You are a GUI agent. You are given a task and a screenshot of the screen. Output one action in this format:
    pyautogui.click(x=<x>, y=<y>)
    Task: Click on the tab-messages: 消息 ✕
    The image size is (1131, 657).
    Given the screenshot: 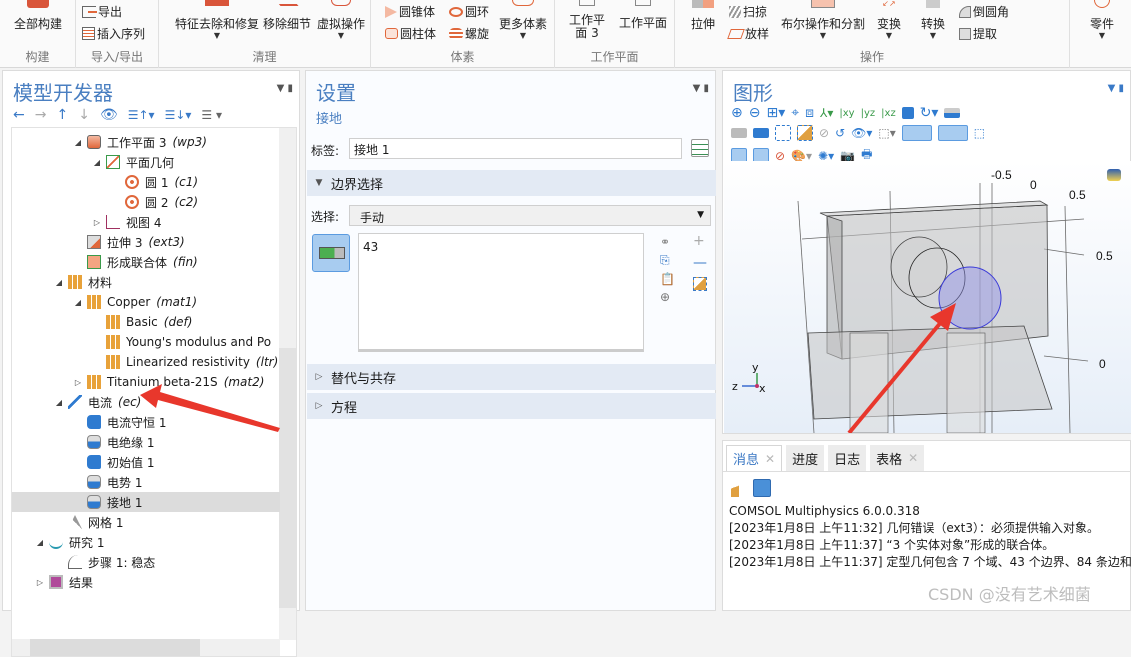 What is the action you would take?
    pyautogui.click(x=754, y=458)
    